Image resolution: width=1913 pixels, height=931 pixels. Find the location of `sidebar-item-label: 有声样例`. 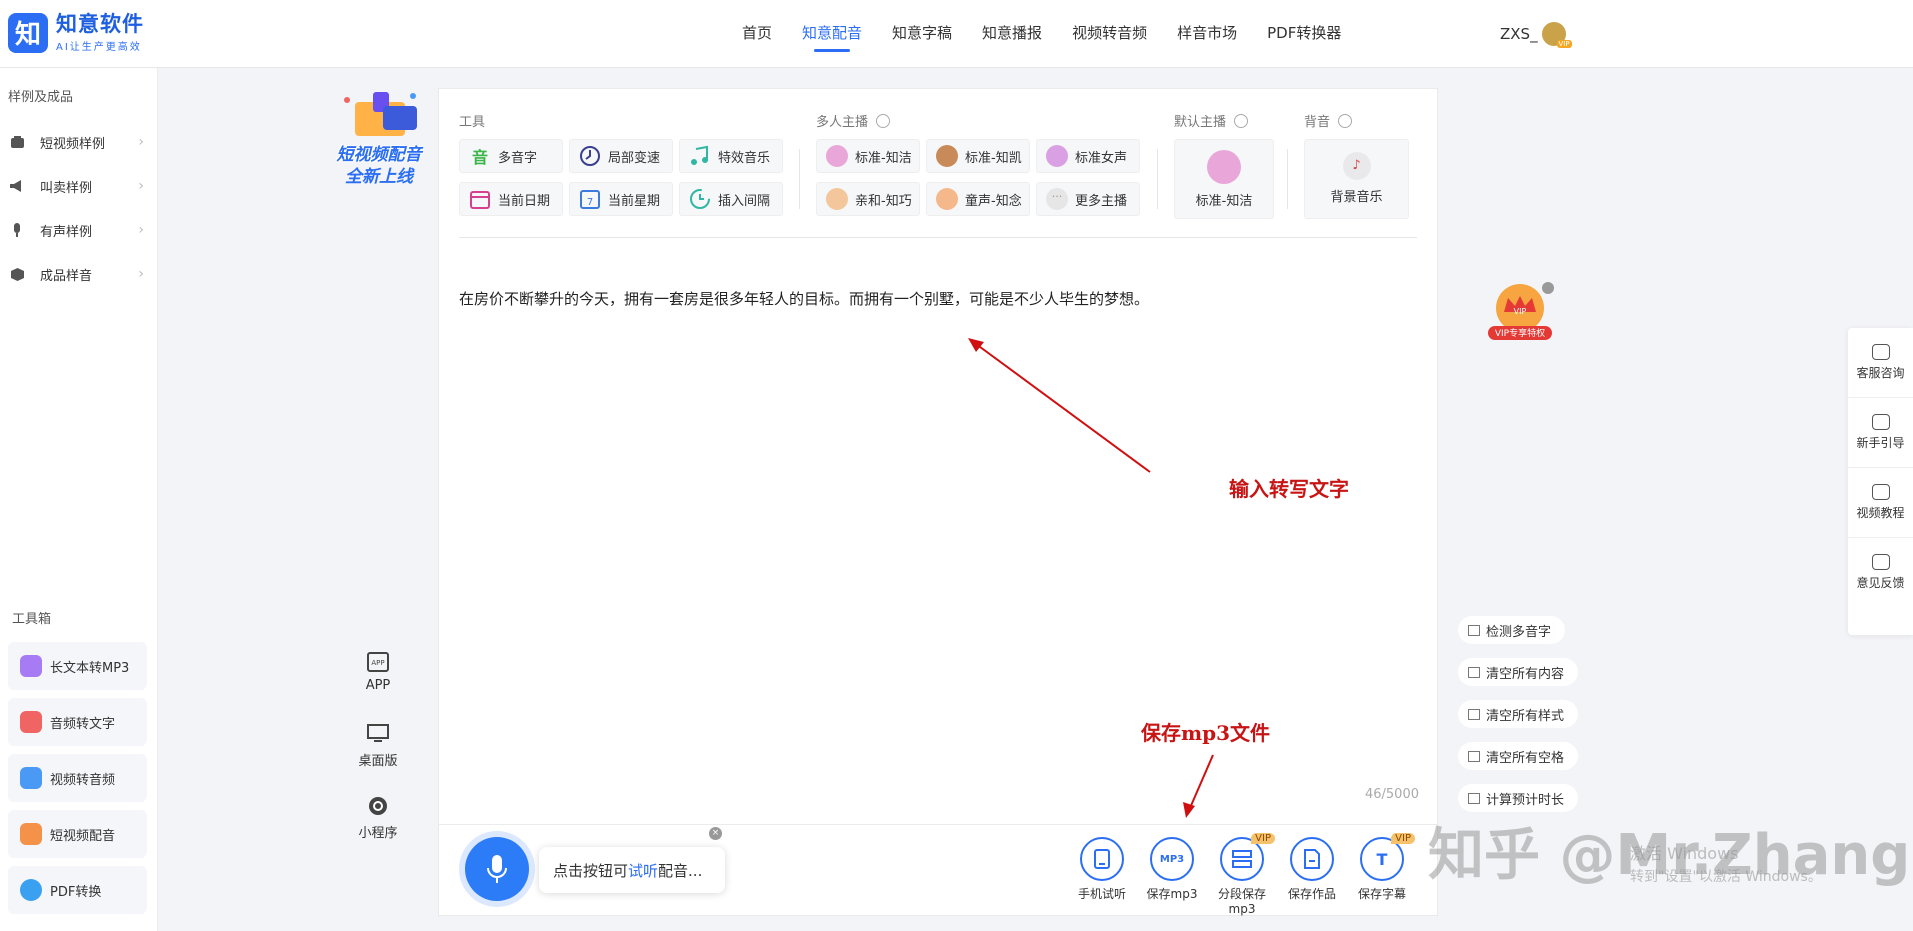

sidebar-item-label: 有声样例 is located at coordinates (66, 232).